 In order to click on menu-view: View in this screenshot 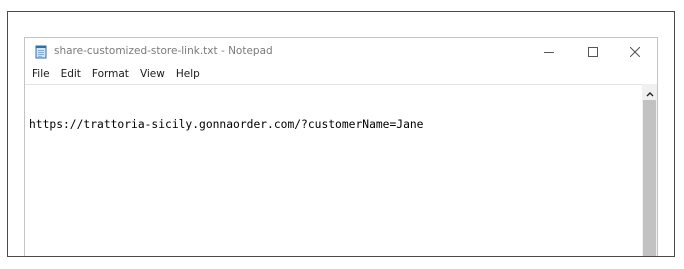, I will do `click(152, 74)`.